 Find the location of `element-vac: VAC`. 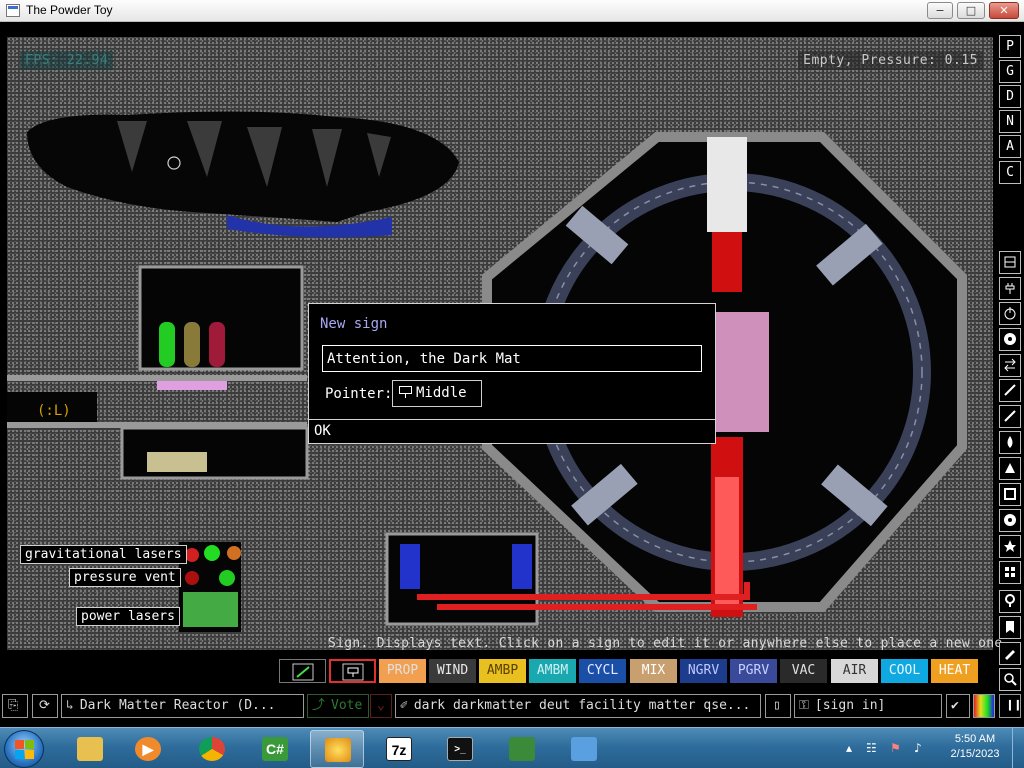

element-vac: VAC is located at coordinates (803, 671).